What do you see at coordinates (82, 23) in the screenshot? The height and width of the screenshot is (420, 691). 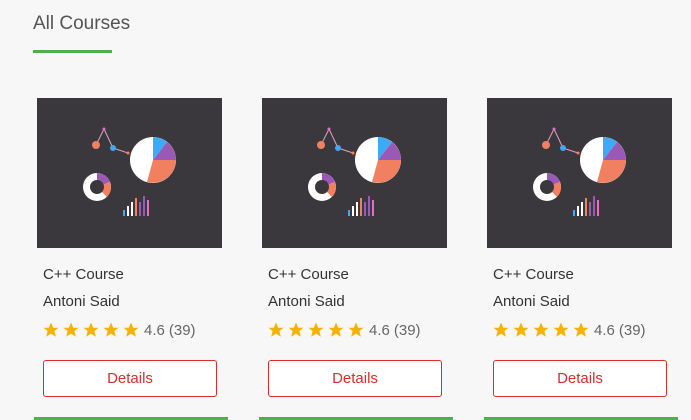 I see `section-title: All Courses` at bounding box center [82, 23].